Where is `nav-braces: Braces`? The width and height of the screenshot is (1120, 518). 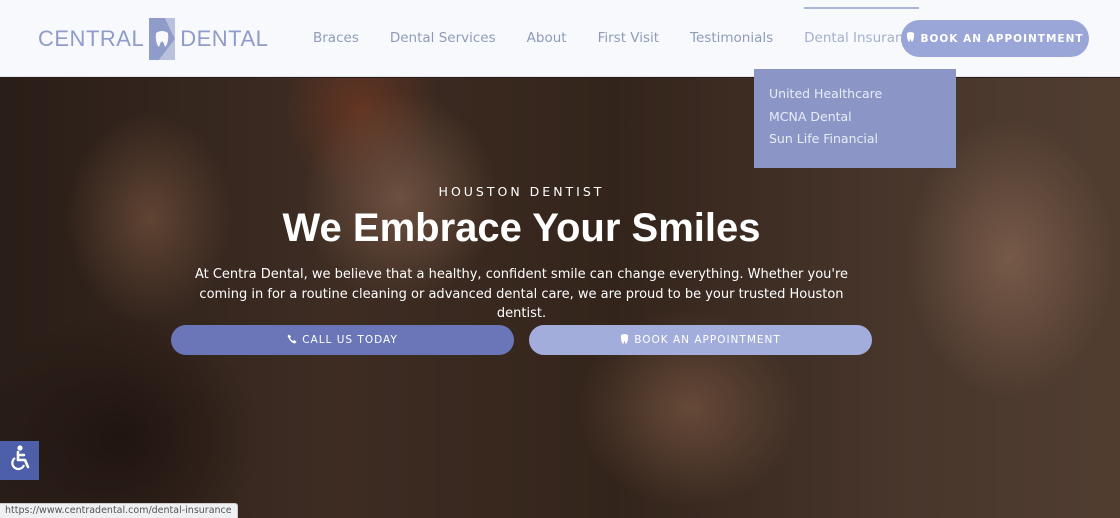 nav-braces: Braces is located at coordinates (336, 38).